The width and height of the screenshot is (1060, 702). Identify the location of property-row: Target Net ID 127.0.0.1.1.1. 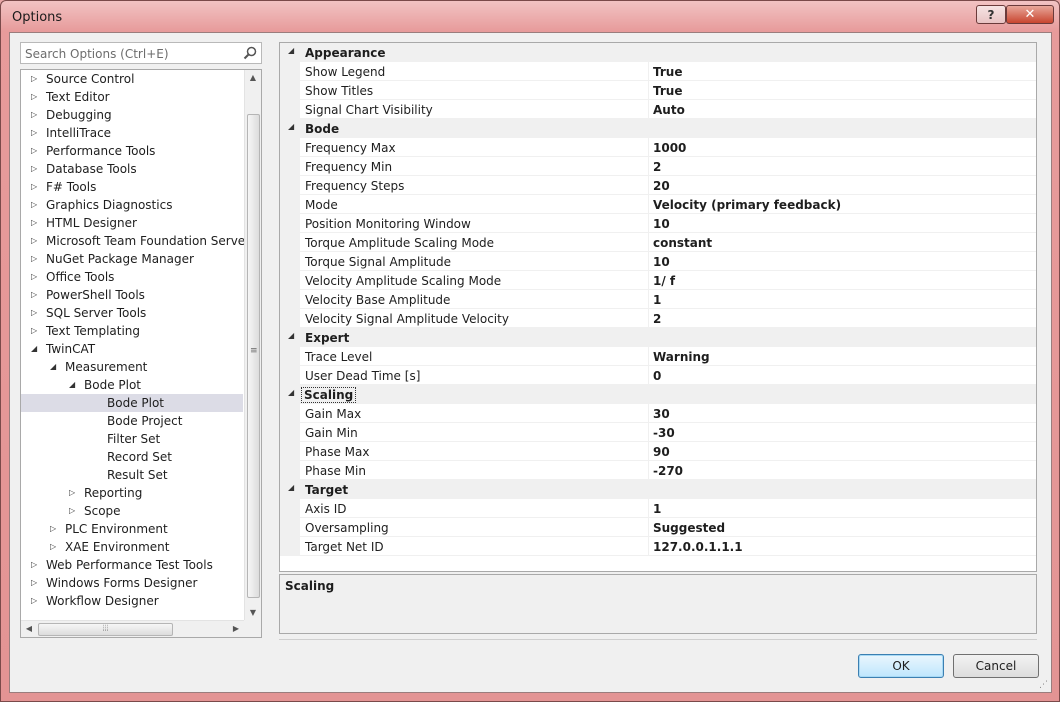
(658, 546).